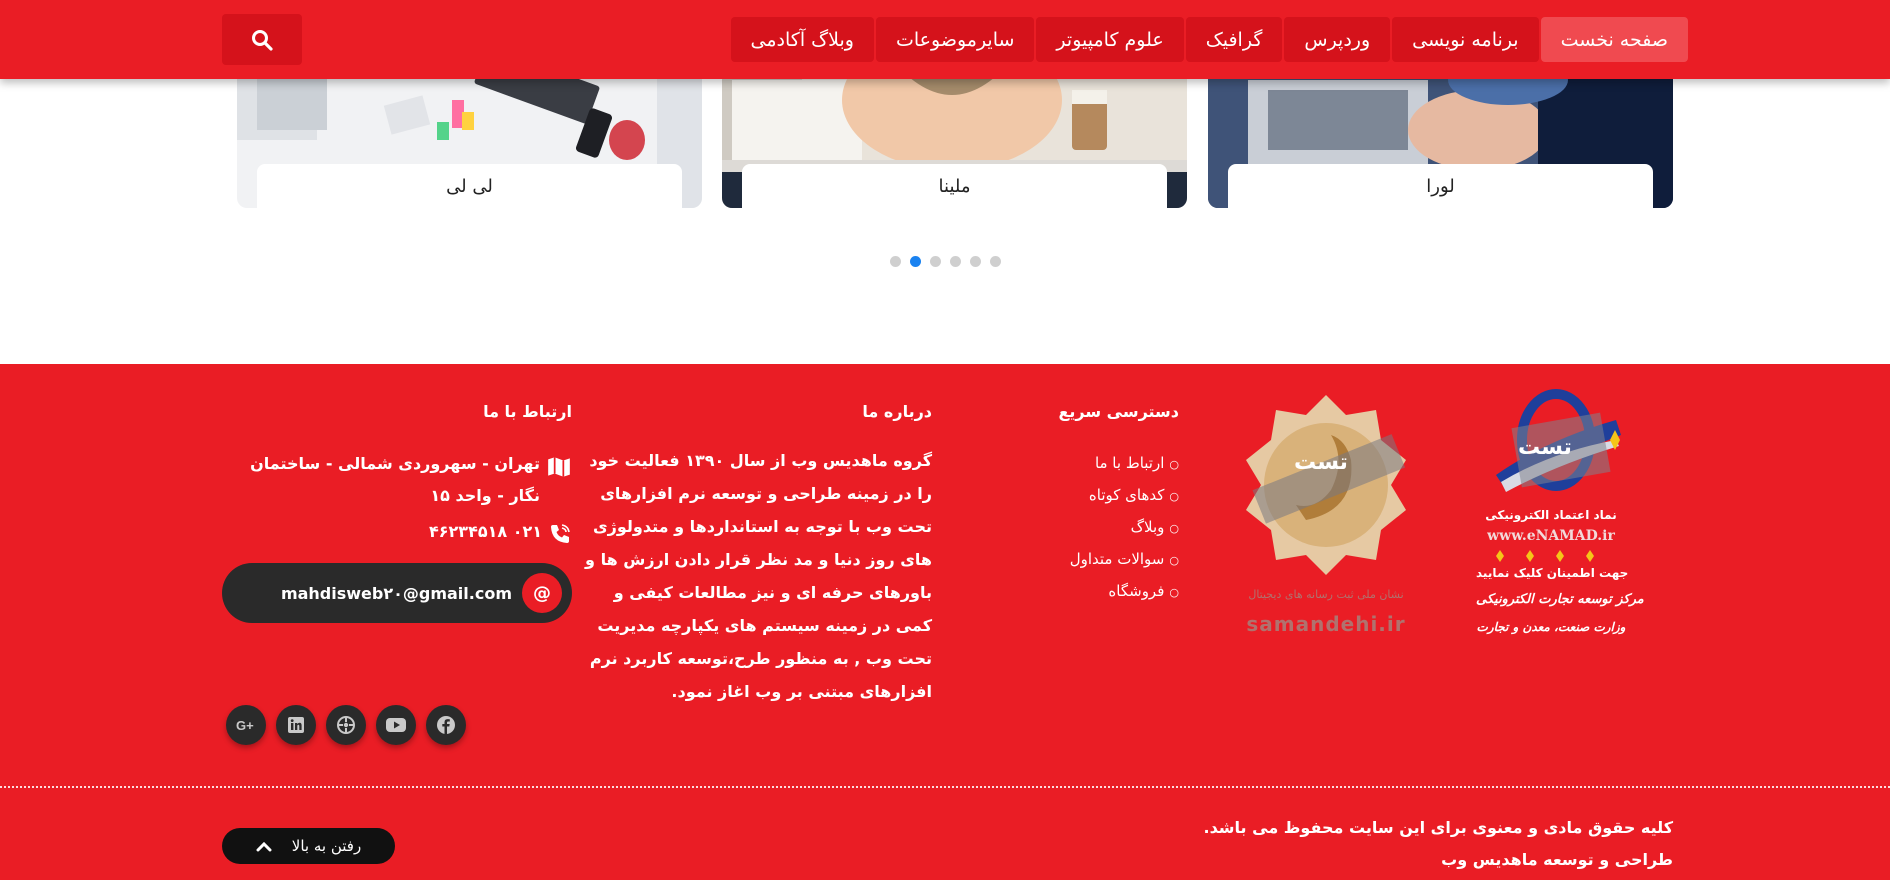  Describe the element at coordinates (945, 261) in the screenshot. I see `carousel-pagination` at that location.